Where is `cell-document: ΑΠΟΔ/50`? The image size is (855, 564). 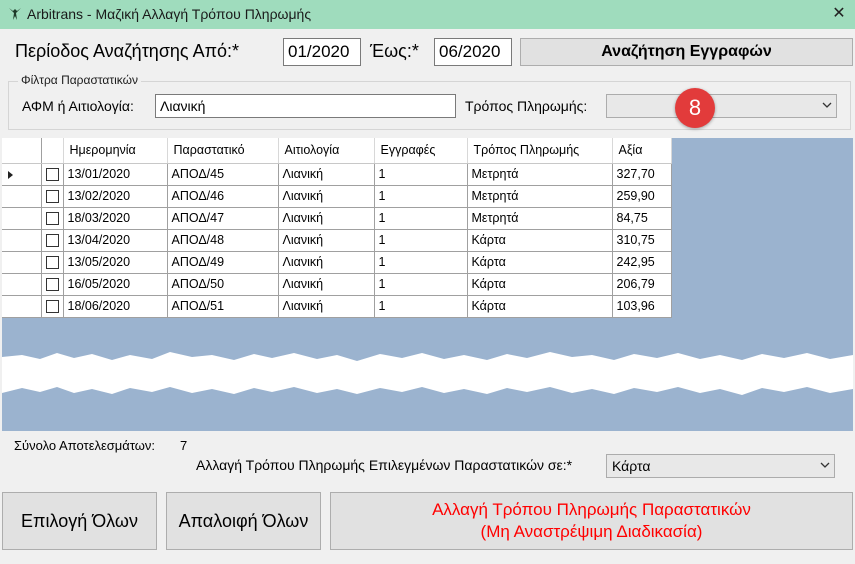 cell-document: ΑΠΟΔ/50 is located at coordinates (223, 284).